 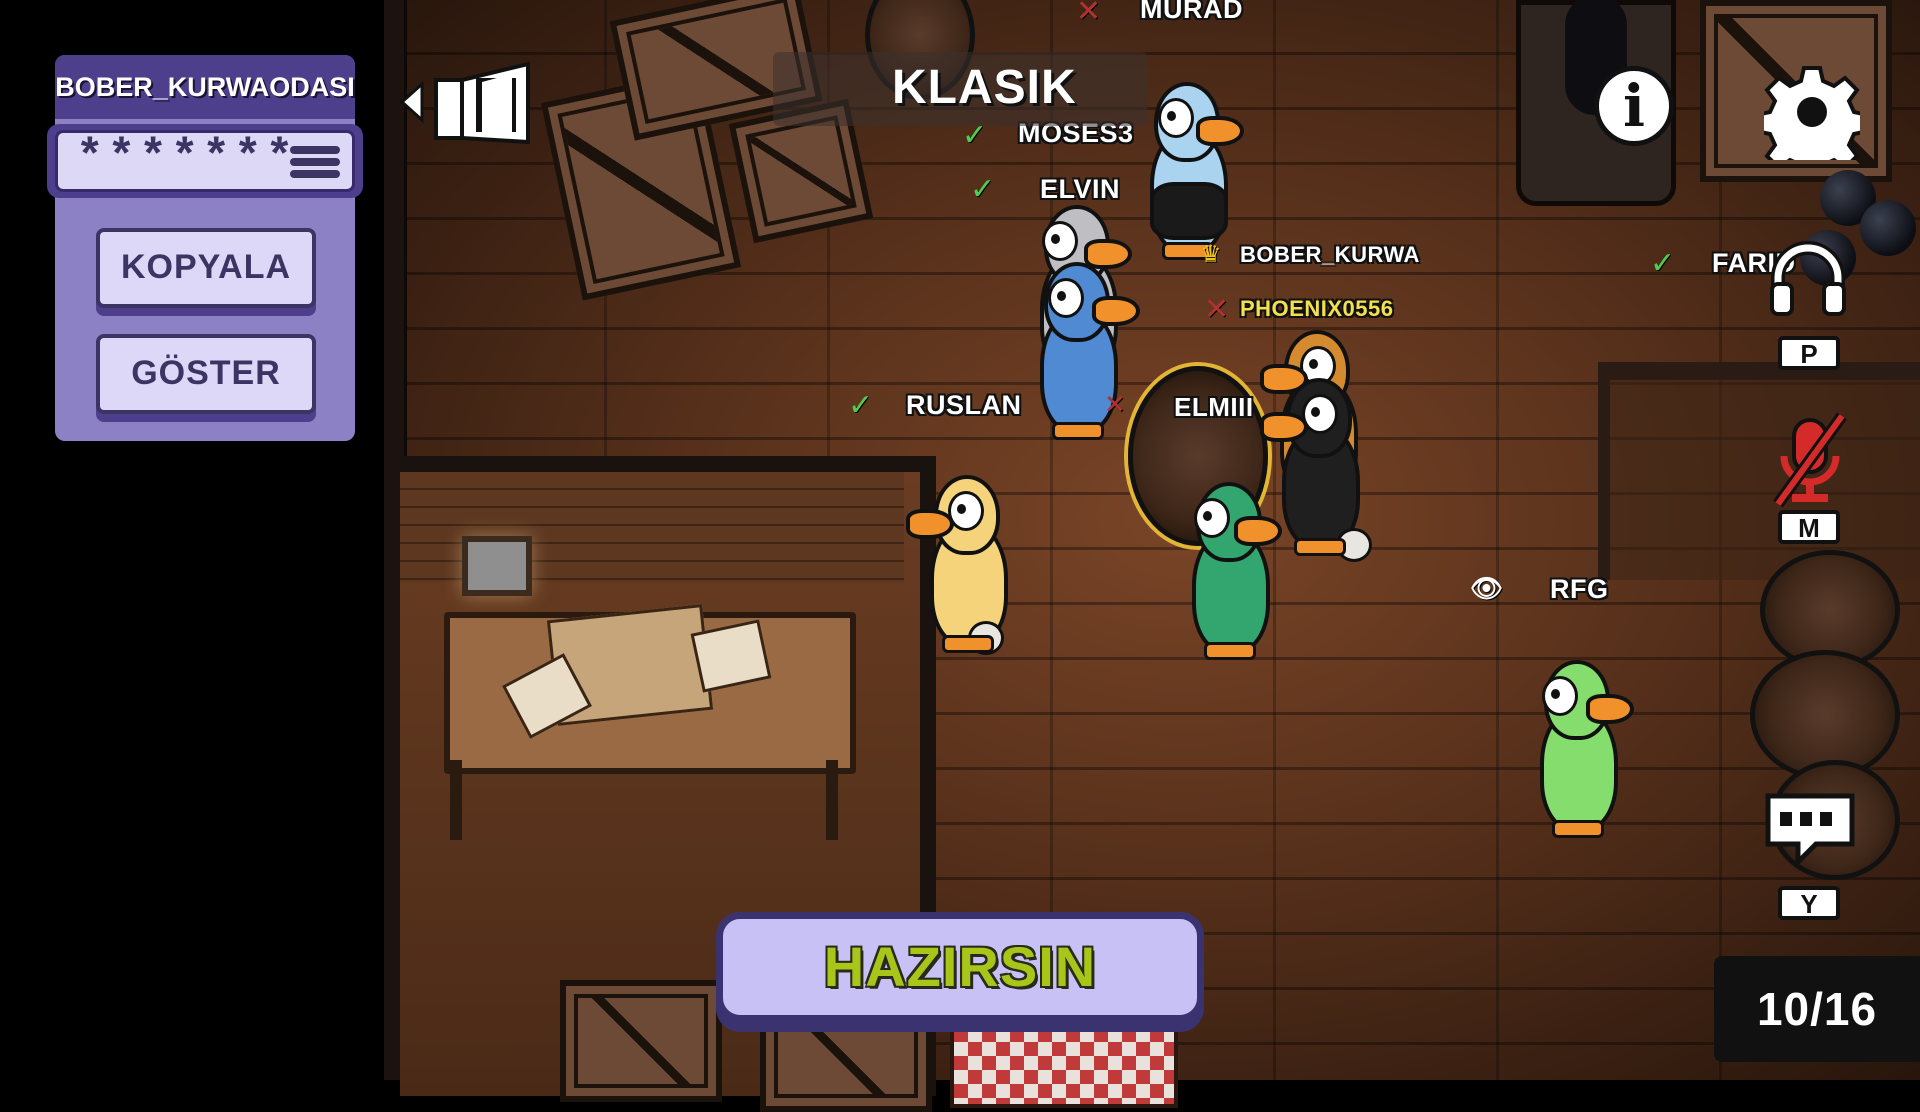 What do you see at coordinates (187, 158) in the screenshot?
I see `room-code-masked: *******` at bounding box center [187, 158].